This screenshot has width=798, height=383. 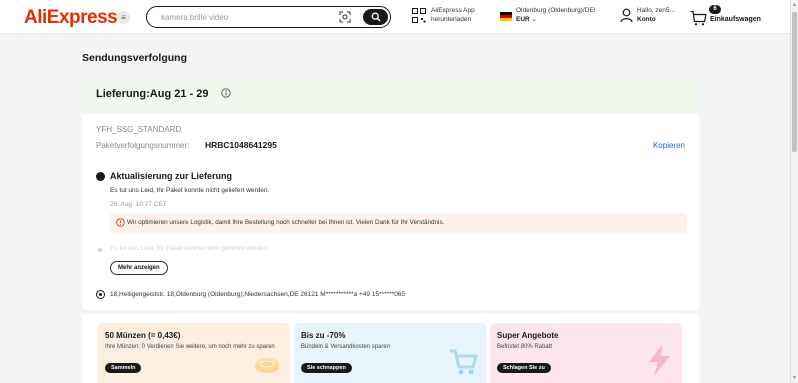 What do you see at coordinates (267, 365) in the screenshot?
I see `coin-icon` at bounding box center [267, 365].